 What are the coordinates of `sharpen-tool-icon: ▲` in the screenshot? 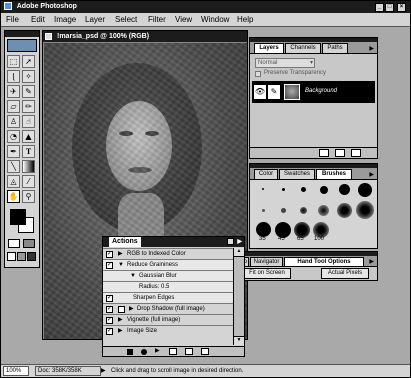 It's located at (28, 136).